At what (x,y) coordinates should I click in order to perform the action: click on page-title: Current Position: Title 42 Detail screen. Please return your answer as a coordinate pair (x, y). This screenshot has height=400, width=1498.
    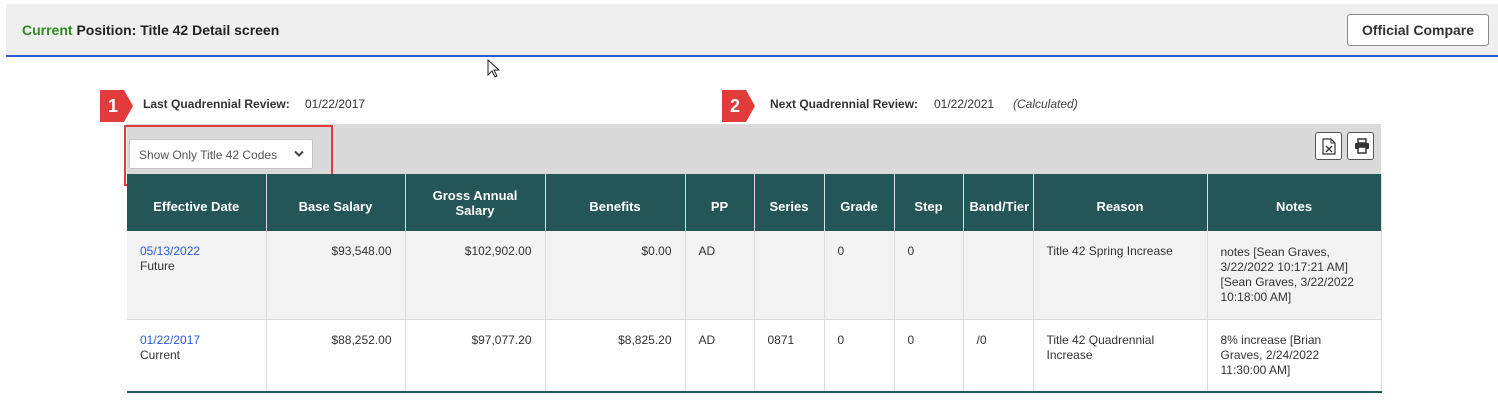
    Looking at the image, I should click on (150, 30).